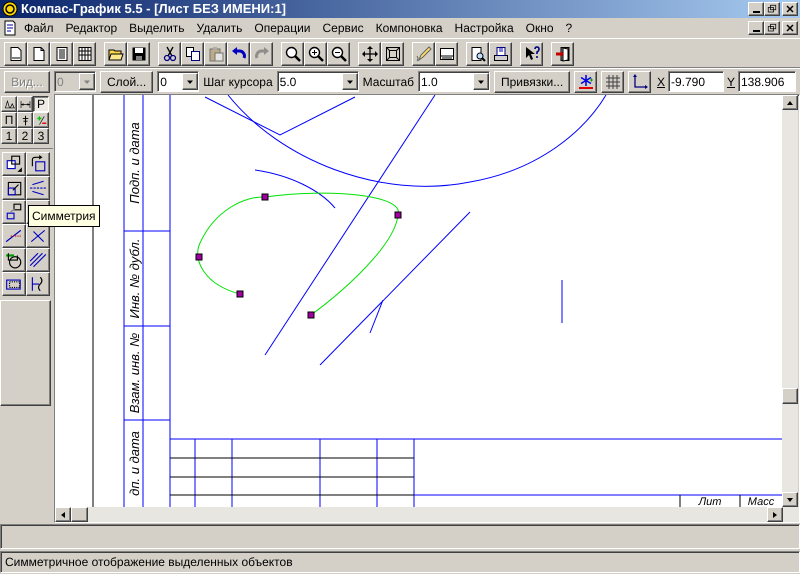 The image size is (800, 574). Describe the element at coordinates (317, 81) in the screenshot. I see `cursor-step-dropdown: 5.0` at that location.